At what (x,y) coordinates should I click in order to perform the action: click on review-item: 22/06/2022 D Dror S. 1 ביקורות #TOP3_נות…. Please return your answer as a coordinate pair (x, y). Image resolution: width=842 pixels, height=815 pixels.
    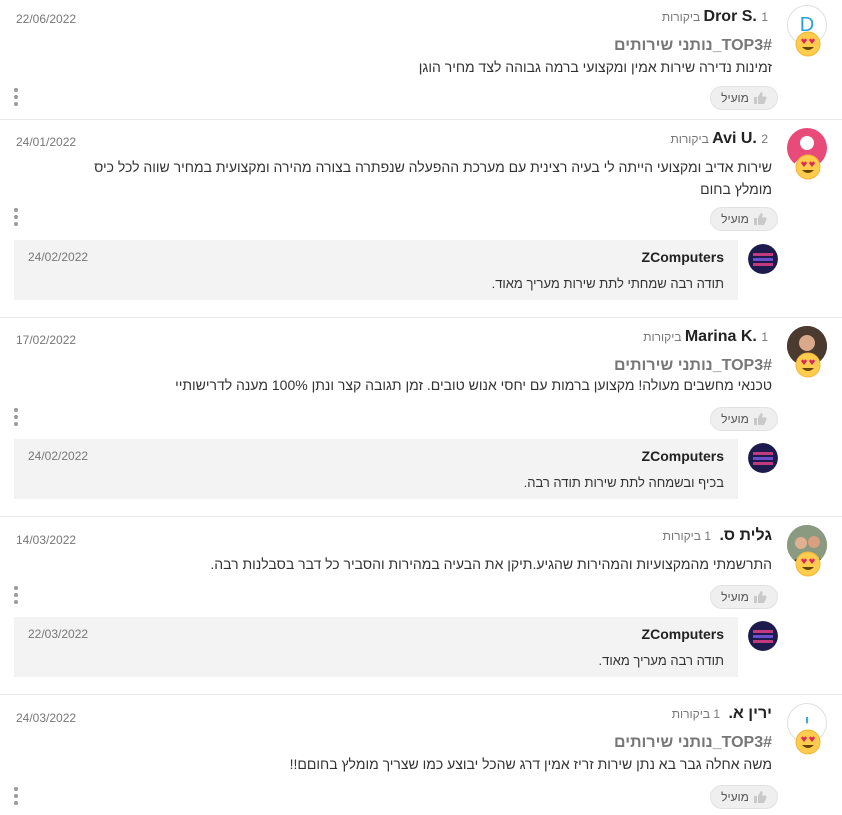
    Looking at the image, I should click on (421, 60).